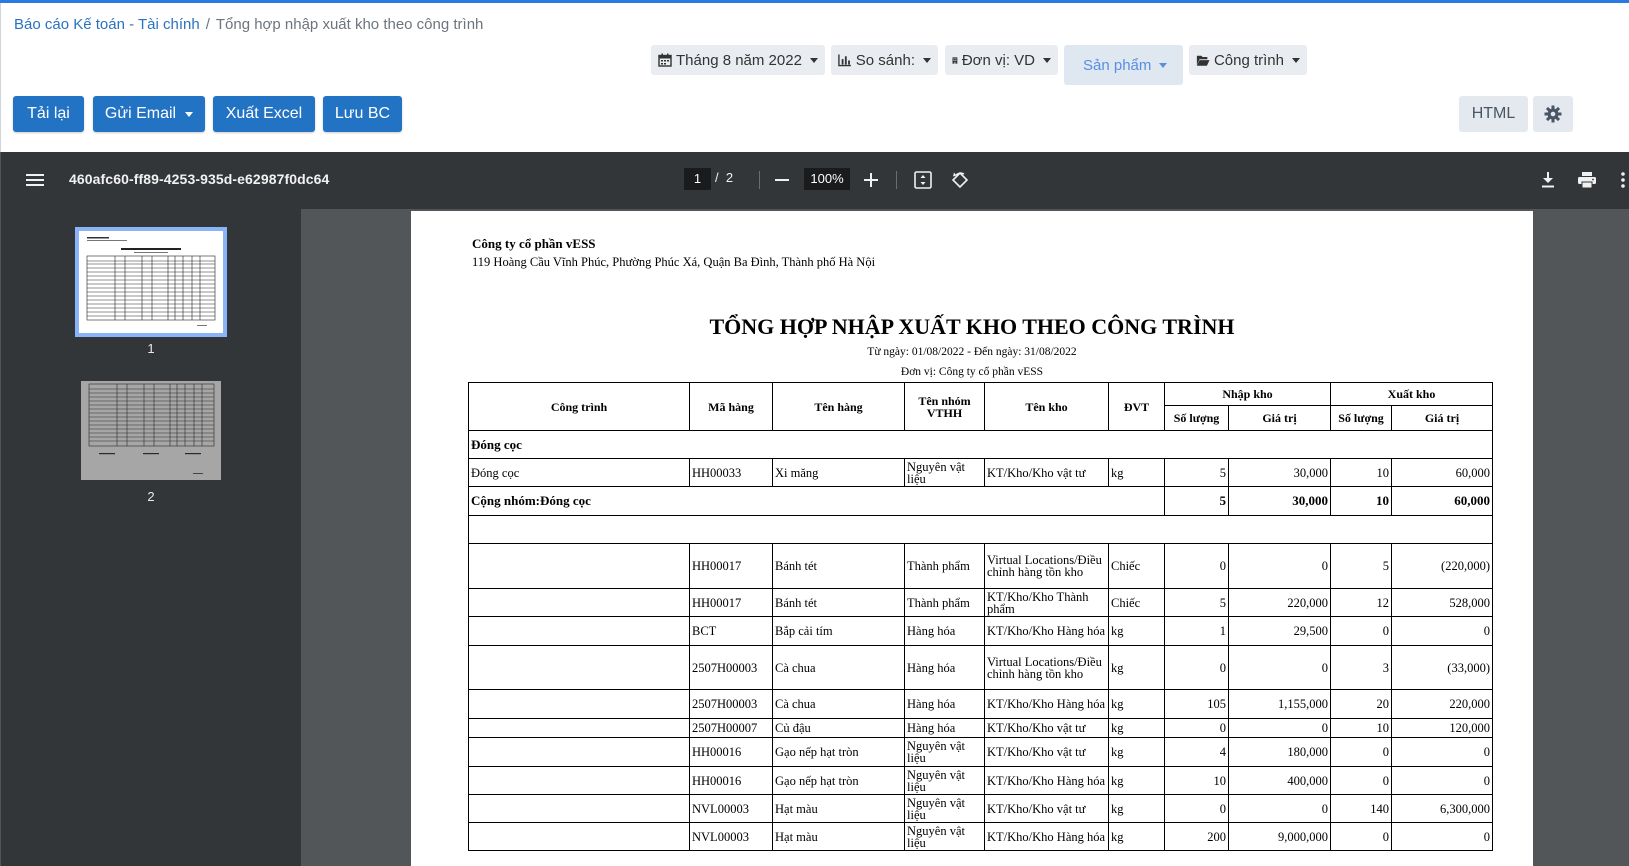  Describe the element at coordinates (838, 406) in the screenshot. I see `col-header-name: Tên hàng` at that location.